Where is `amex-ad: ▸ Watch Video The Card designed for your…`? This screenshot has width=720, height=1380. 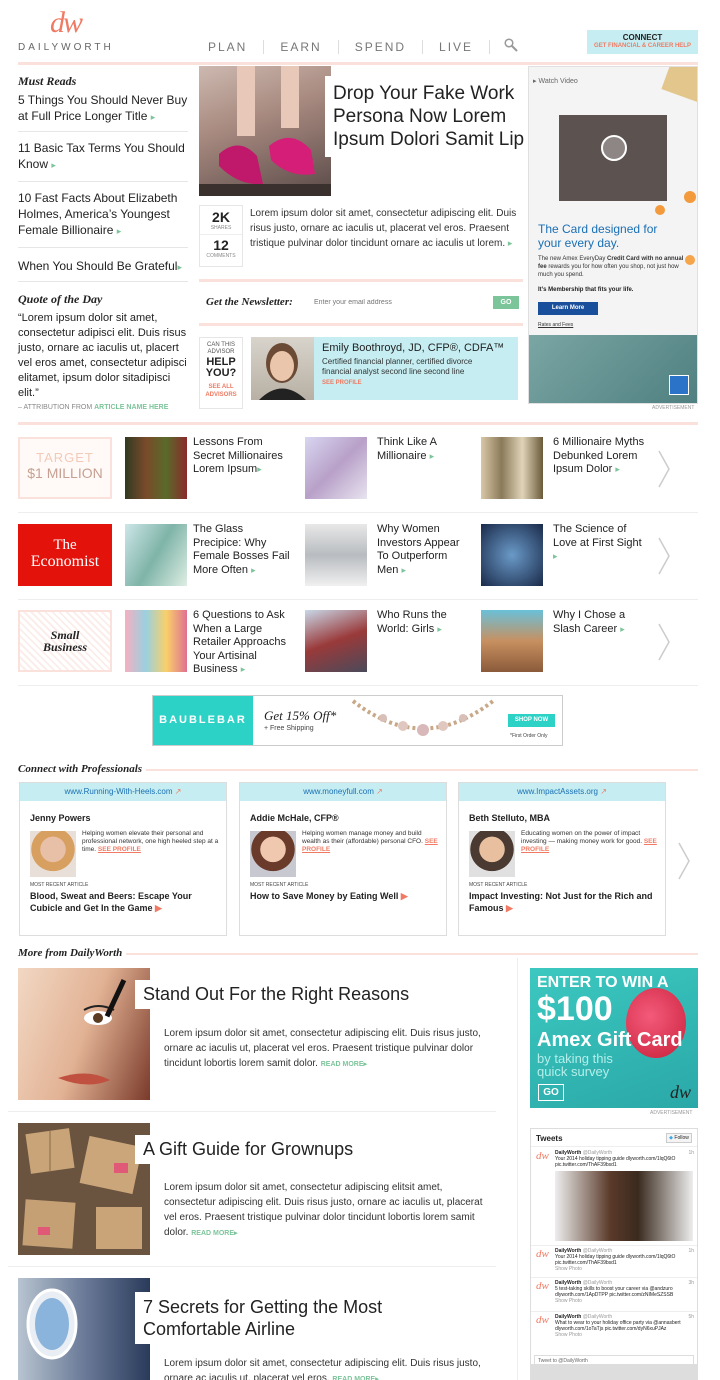
amex-ad: ▸ Watch Video The Card designed for your… is located at coordinates (613, 235).